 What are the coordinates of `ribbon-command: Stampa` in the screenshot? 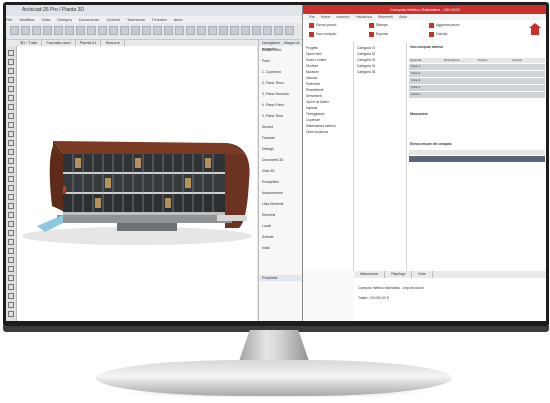 It's located at (382, 25).